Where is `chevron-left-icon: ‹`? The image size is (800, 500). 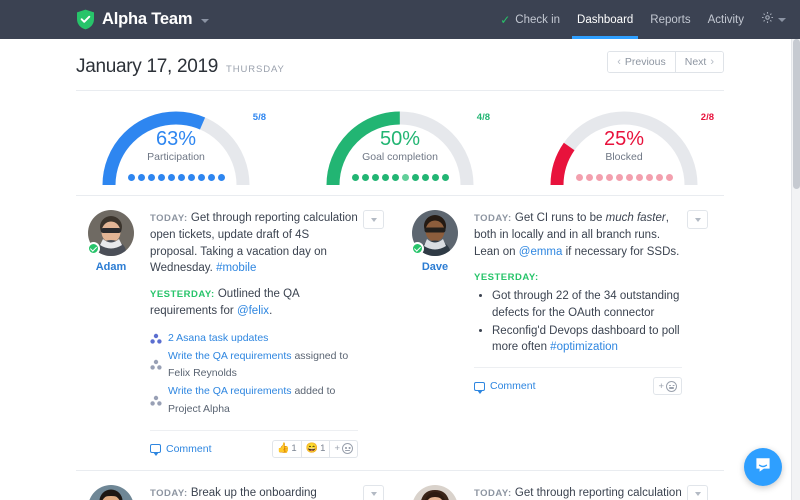
chevron-left-icon: ‹ is located at coordinates (619, 62).